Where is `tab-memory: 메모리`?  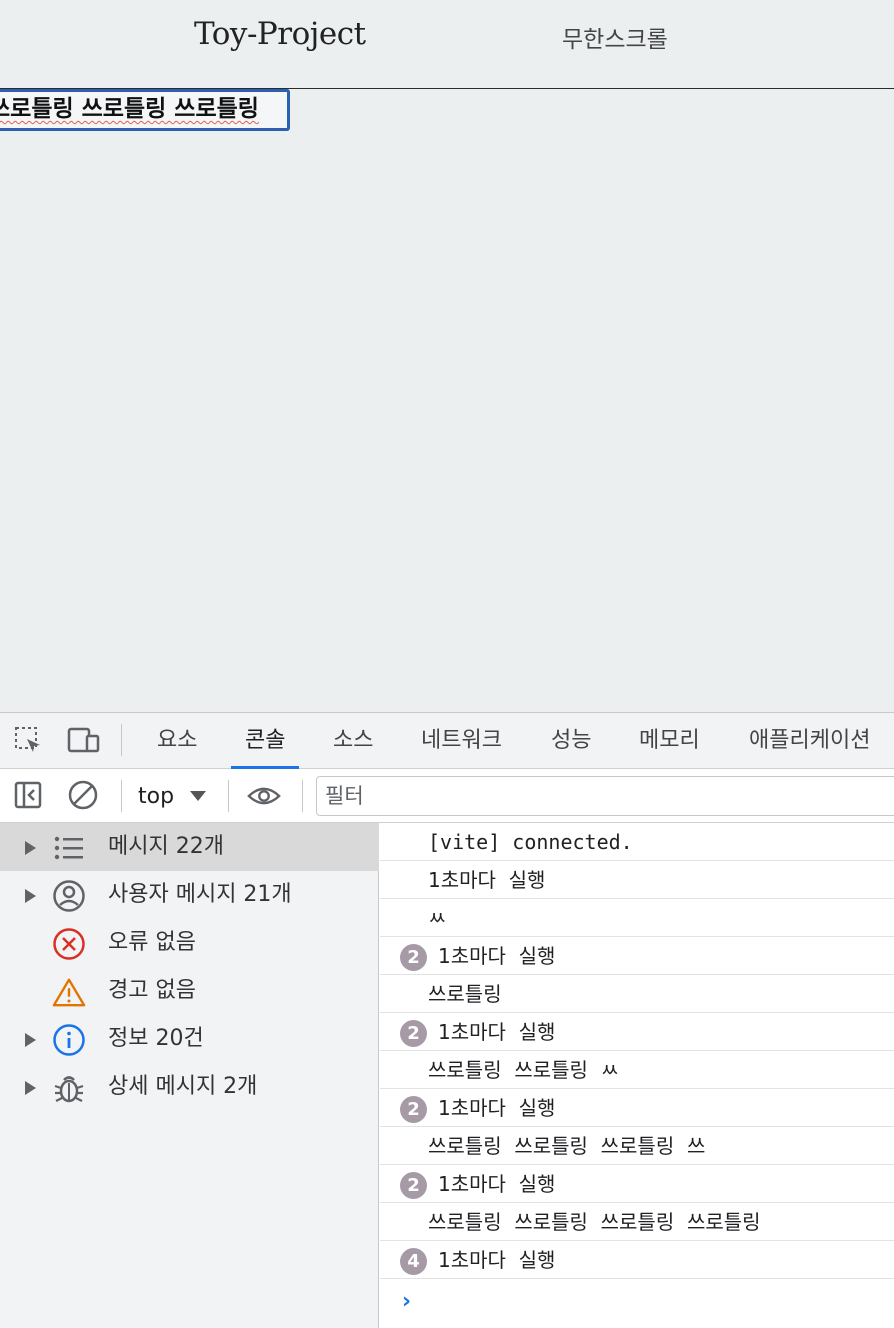 tab-memory: 메모리 is located at coordinates (669, 741).